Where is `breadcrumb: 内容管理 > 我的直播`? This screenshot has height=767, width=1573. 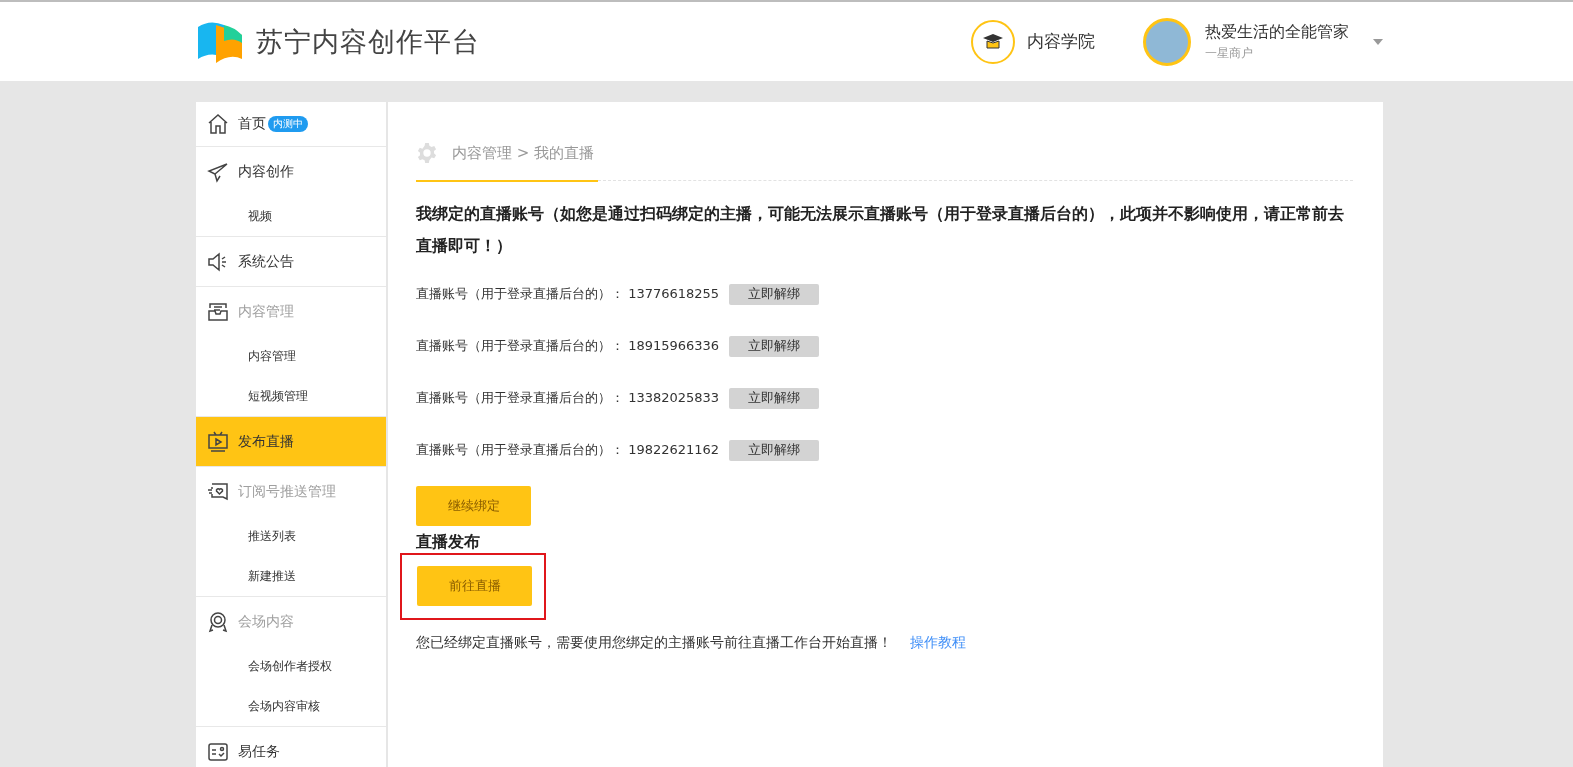 breadcrumb: 内容管理 > 我的直播 is located at coordinates (523, 153).